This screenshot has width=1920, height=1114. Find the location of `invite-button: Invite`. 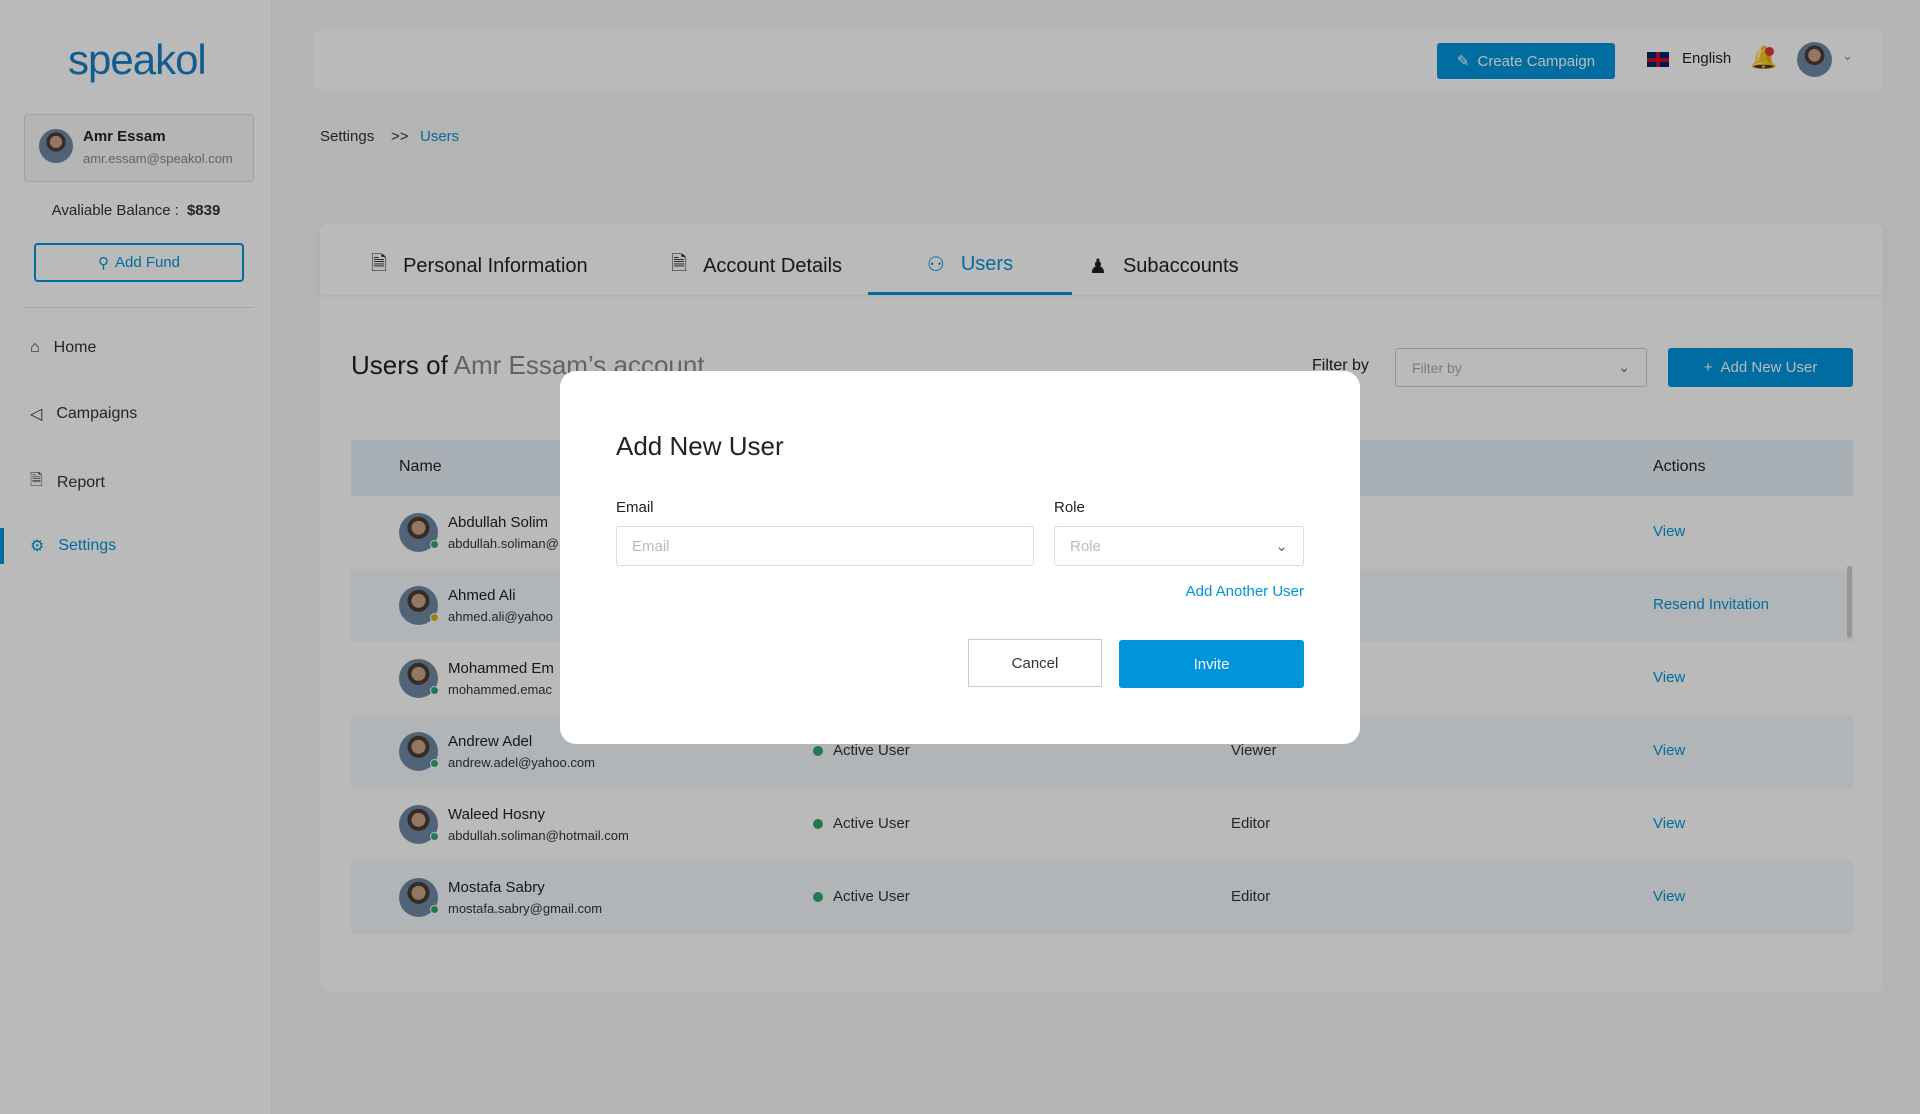

invite-button: Invite is located at coordinates (1211, 664).